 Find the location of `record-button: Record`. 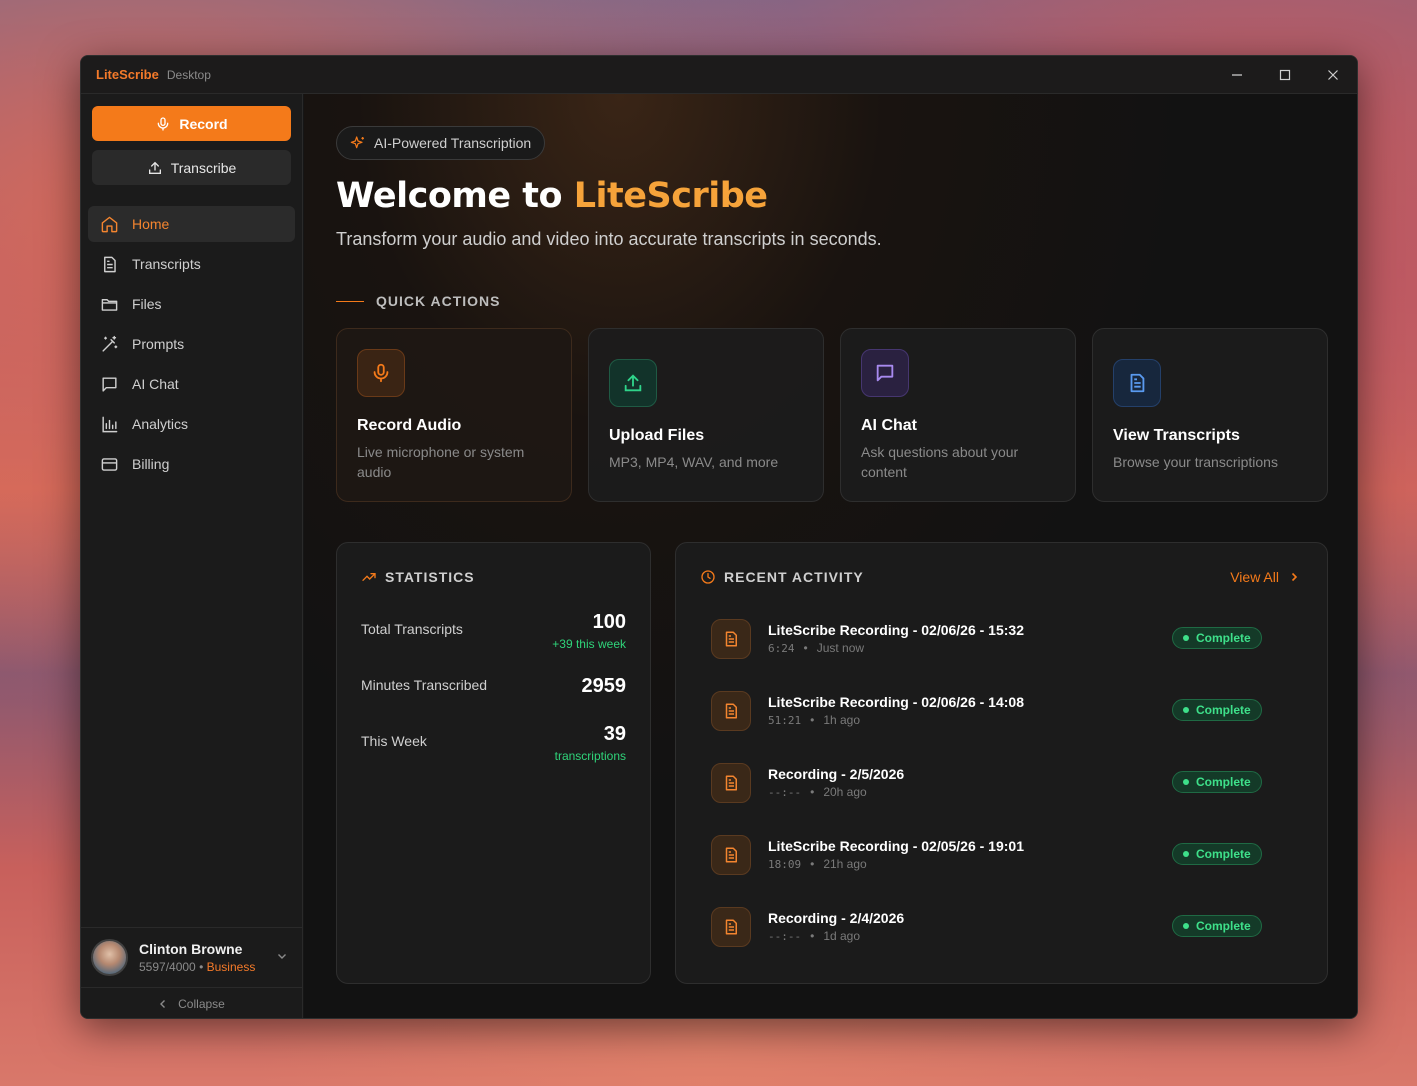

record-button: Record is located at coordinates (191, 123).